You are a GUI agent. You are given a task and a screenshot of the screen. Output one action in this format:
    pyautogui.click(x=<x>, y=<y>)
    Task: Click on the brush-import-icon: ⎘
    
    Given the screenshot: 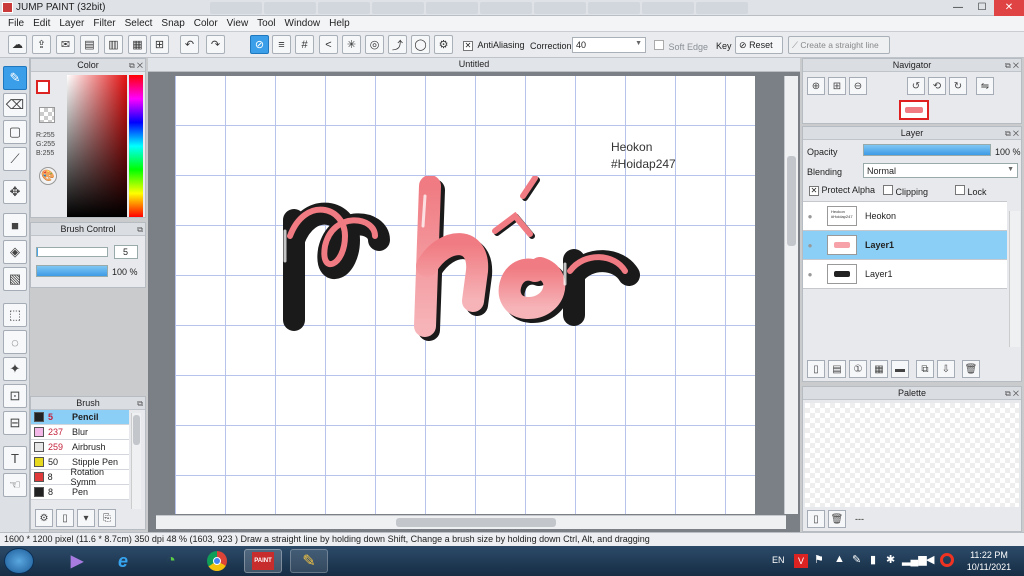 What is the action you would take?
    pyautogui.click(x=107, y=518)
    